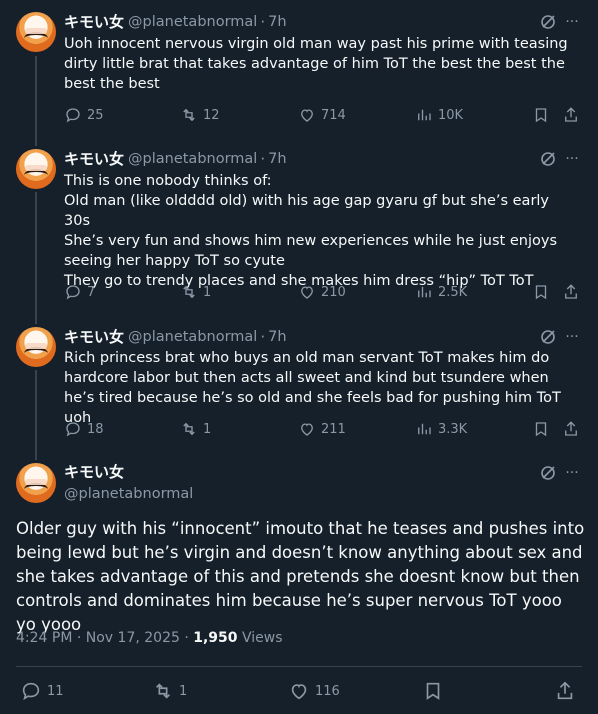 The width and height of the screenshot is (598, 714). I want to click on like-button: 714, so click(322, 115).